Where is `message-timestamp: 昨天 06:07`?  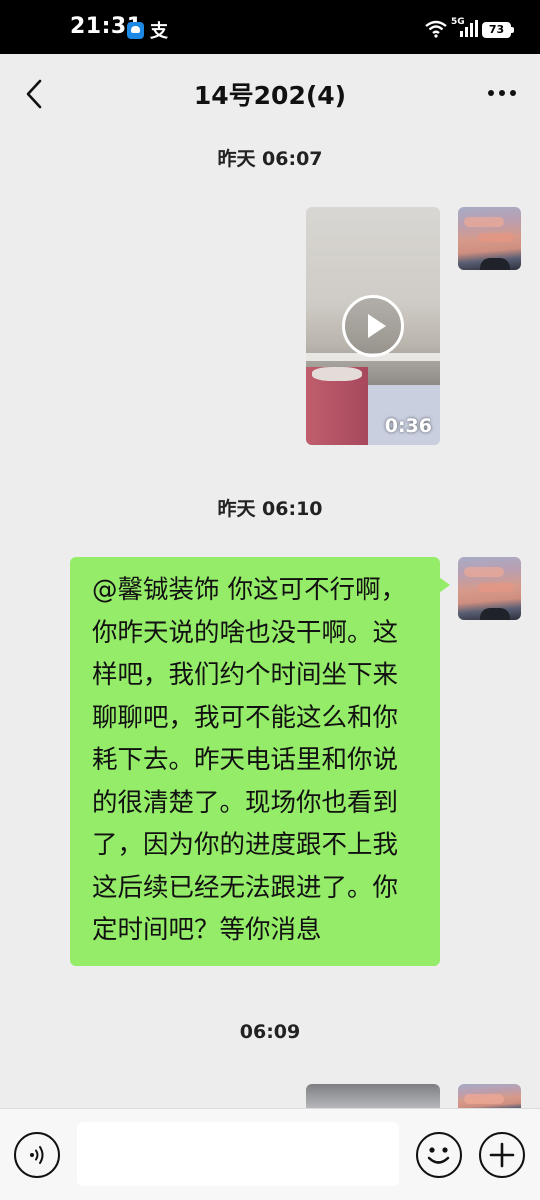
message-timestamp: 昨天 06:07 is located at coordinates (270, 159).